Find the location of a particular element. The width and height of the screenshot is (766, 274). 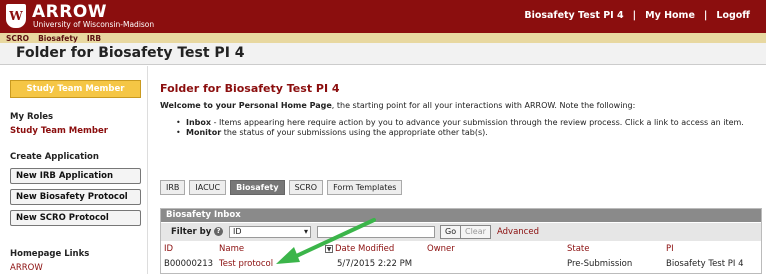

app-title: ARROW is located at coordinates (70, 12).